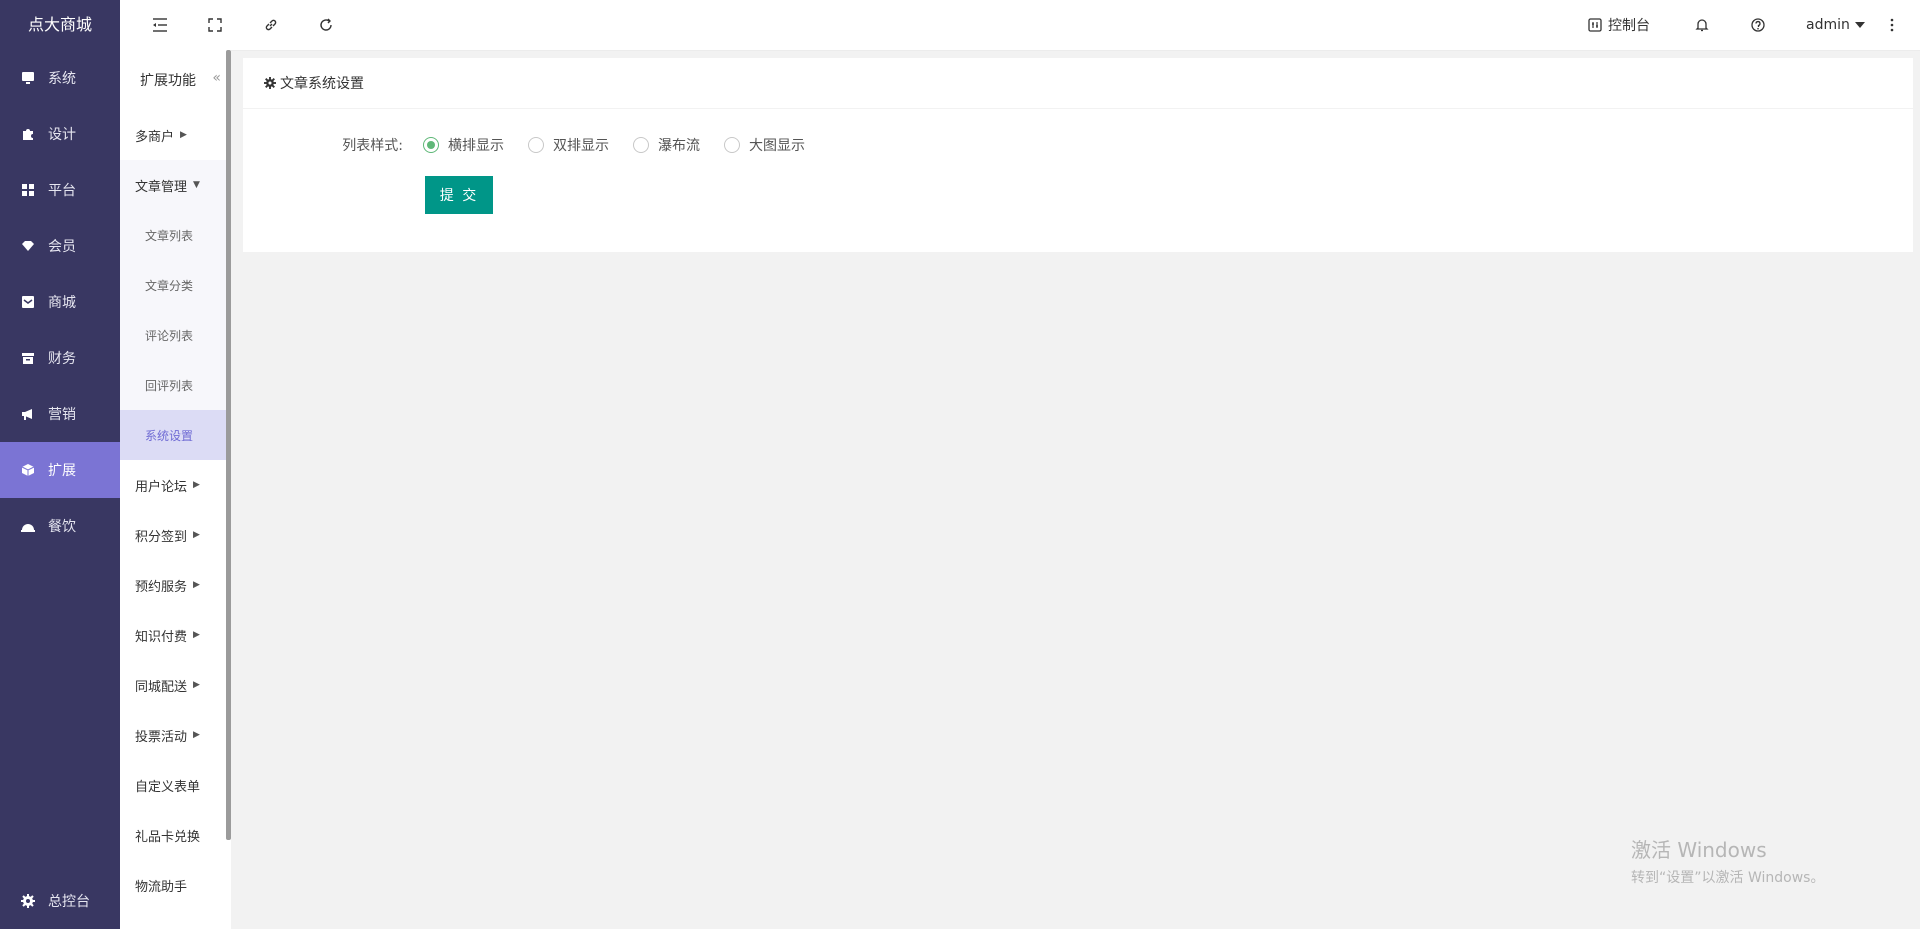 This screenshot has width=1920, height=929. I want to click on nav-label: 平台, so click(62, 191).